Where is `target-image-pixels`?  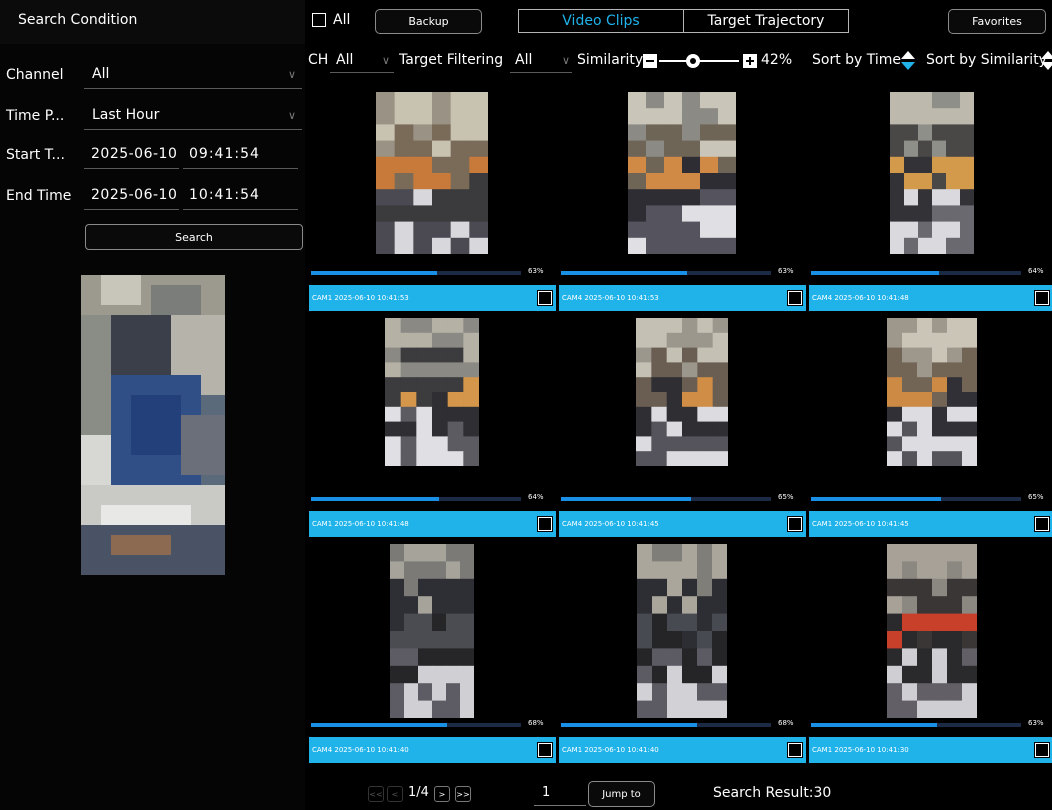 target-image-pixels is located at coordinates (153, 425).